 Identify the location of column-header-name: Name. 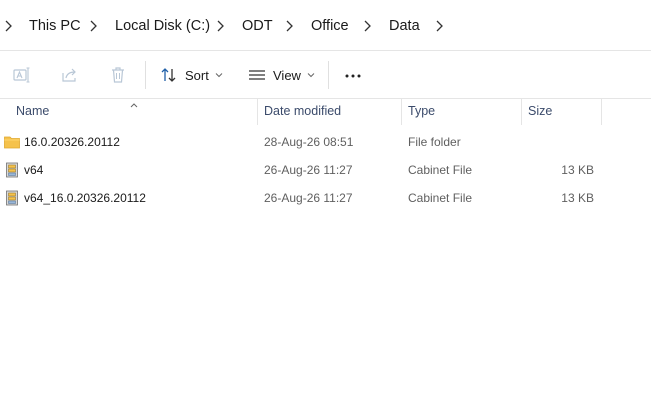
(32, 111).